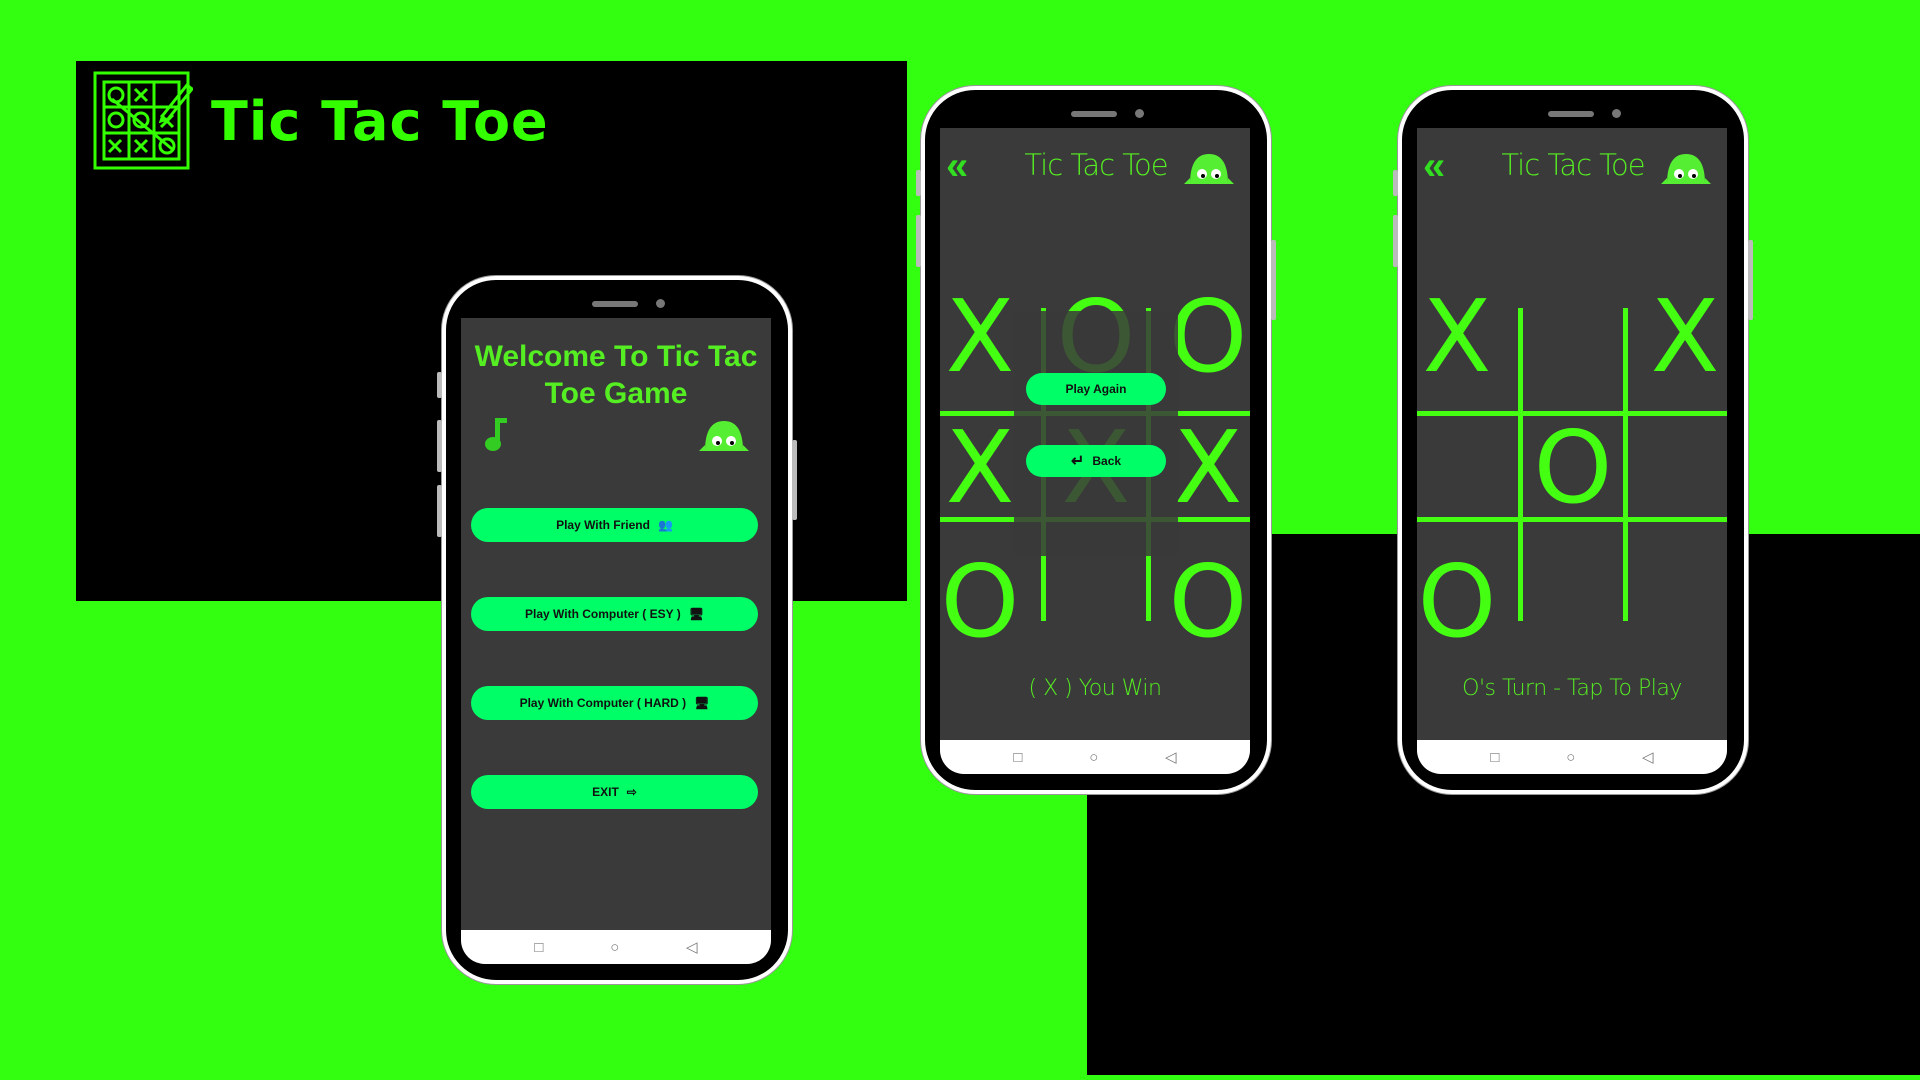 The width and height of the screenshot is (1920, 1080). What do you see at coordinates (1096, 433) in the screenshot?
I see `result-dialog` at bounding box center [1096, 433].